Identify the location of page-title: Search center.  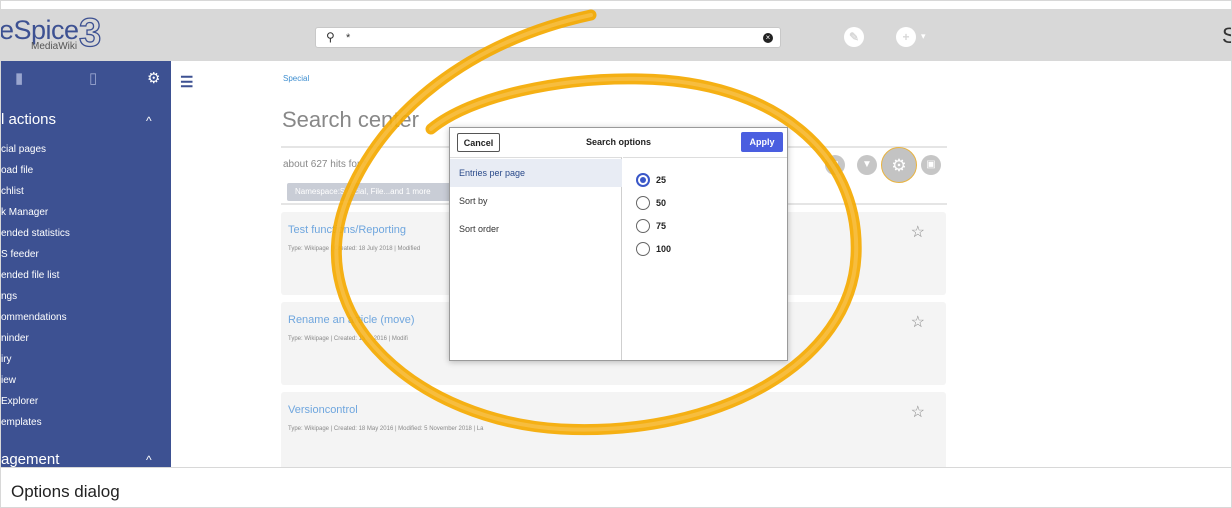
(350, 119).